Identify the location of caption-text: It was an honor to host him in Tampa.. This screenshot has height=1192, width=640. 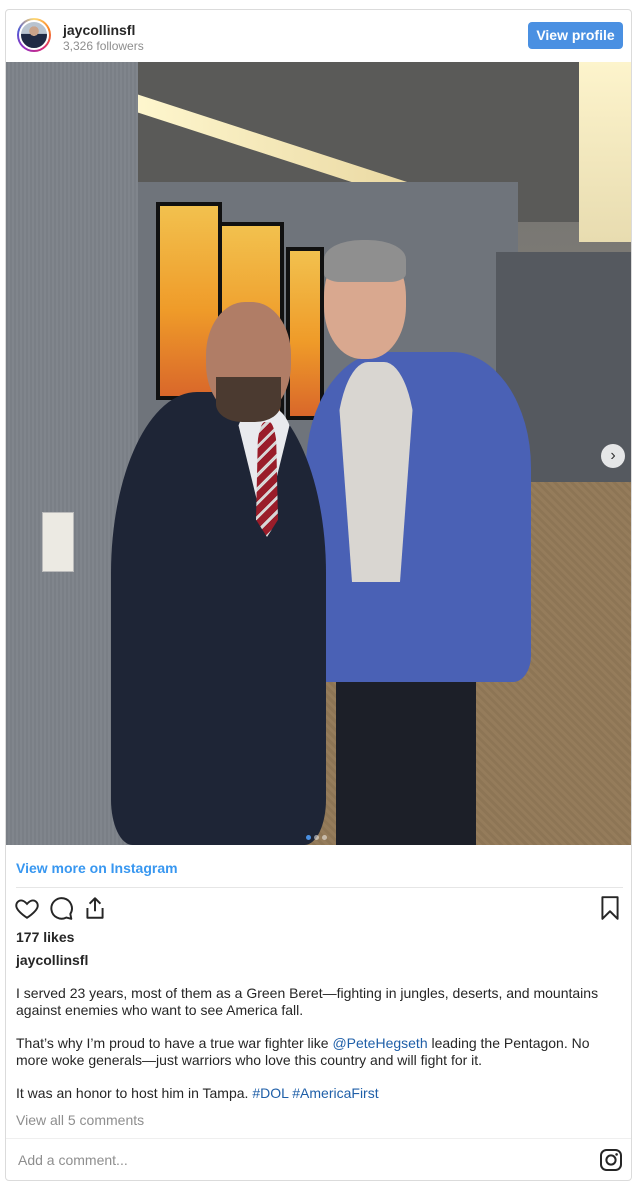
(134, 1093).